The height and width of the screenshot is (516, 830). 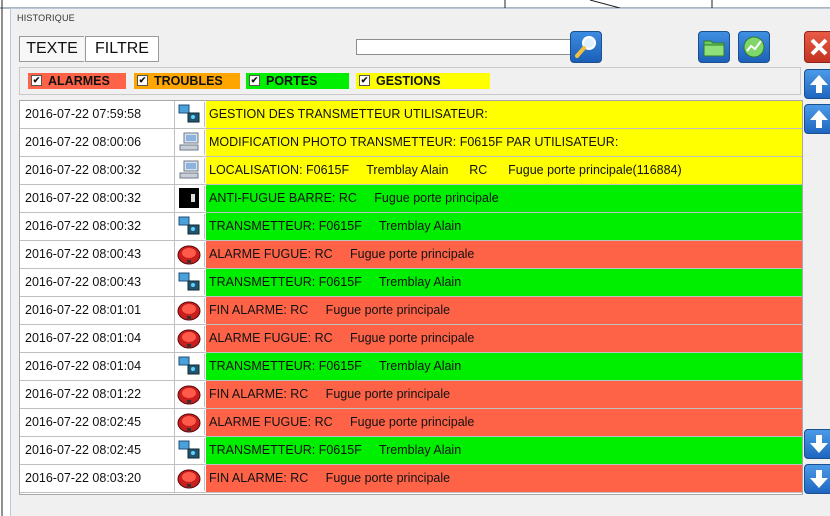 I want to click on event-date: 2016-07-22 08:01:01, so click(x=97, y=310).